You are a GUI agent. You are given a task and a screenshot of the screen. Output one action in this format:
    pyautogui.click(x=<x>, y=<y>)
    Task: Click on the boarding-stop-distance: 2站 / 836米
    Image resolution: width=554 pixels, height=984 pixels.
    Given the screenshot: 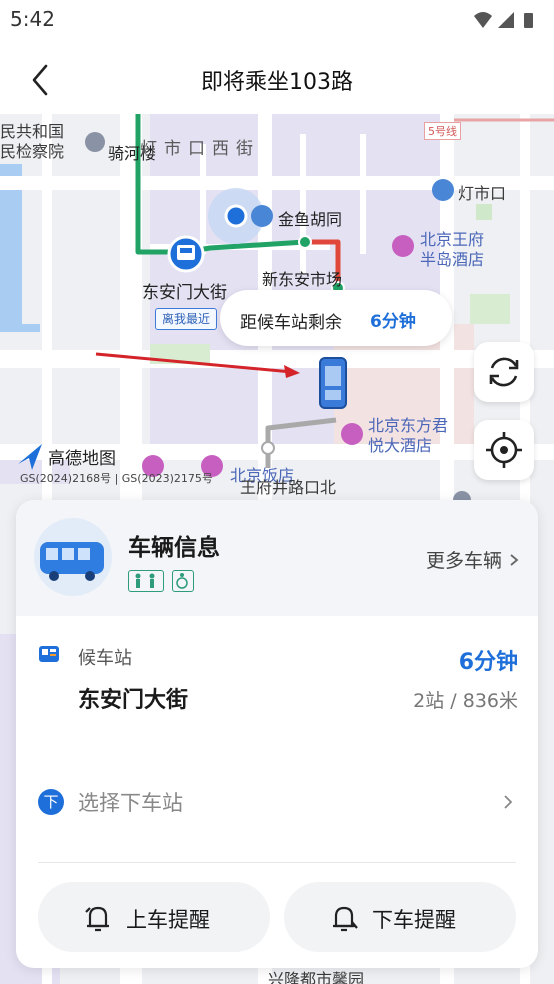 What is the action you would take?
    pyautogui.click(x=465, y=701)
    